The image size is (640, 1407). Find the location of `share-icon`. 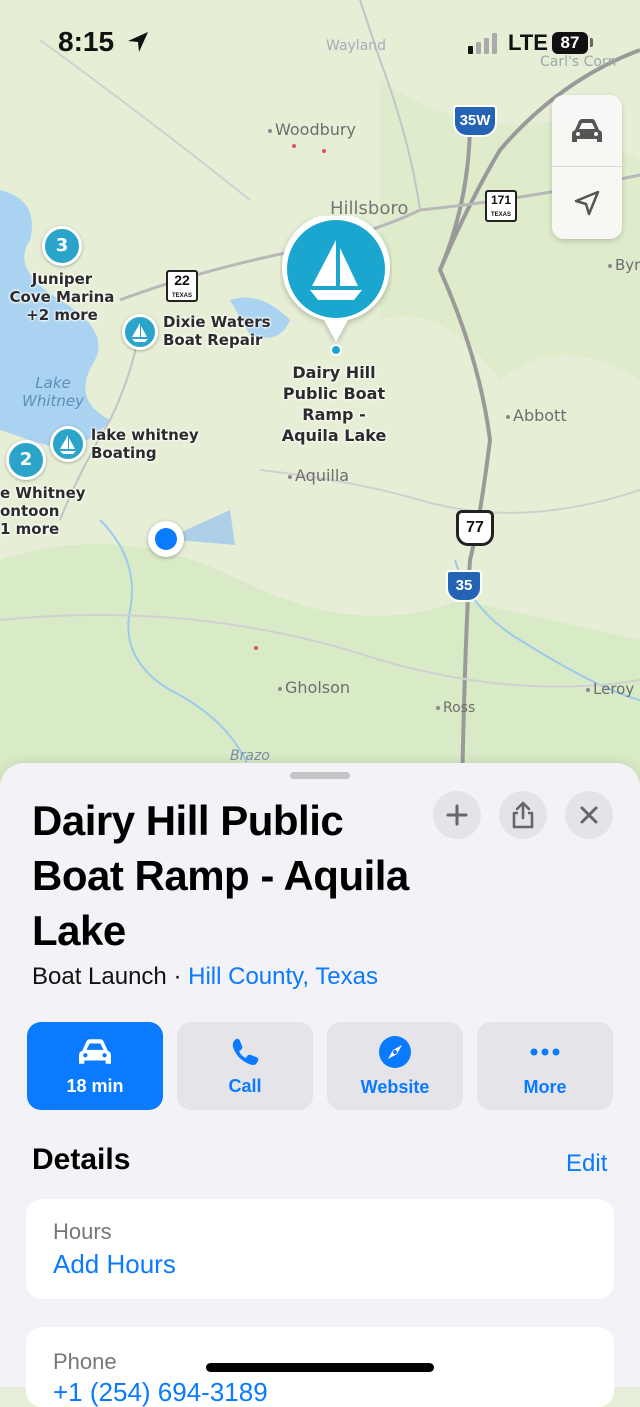

share-icon is located at coordinates (523, 815).